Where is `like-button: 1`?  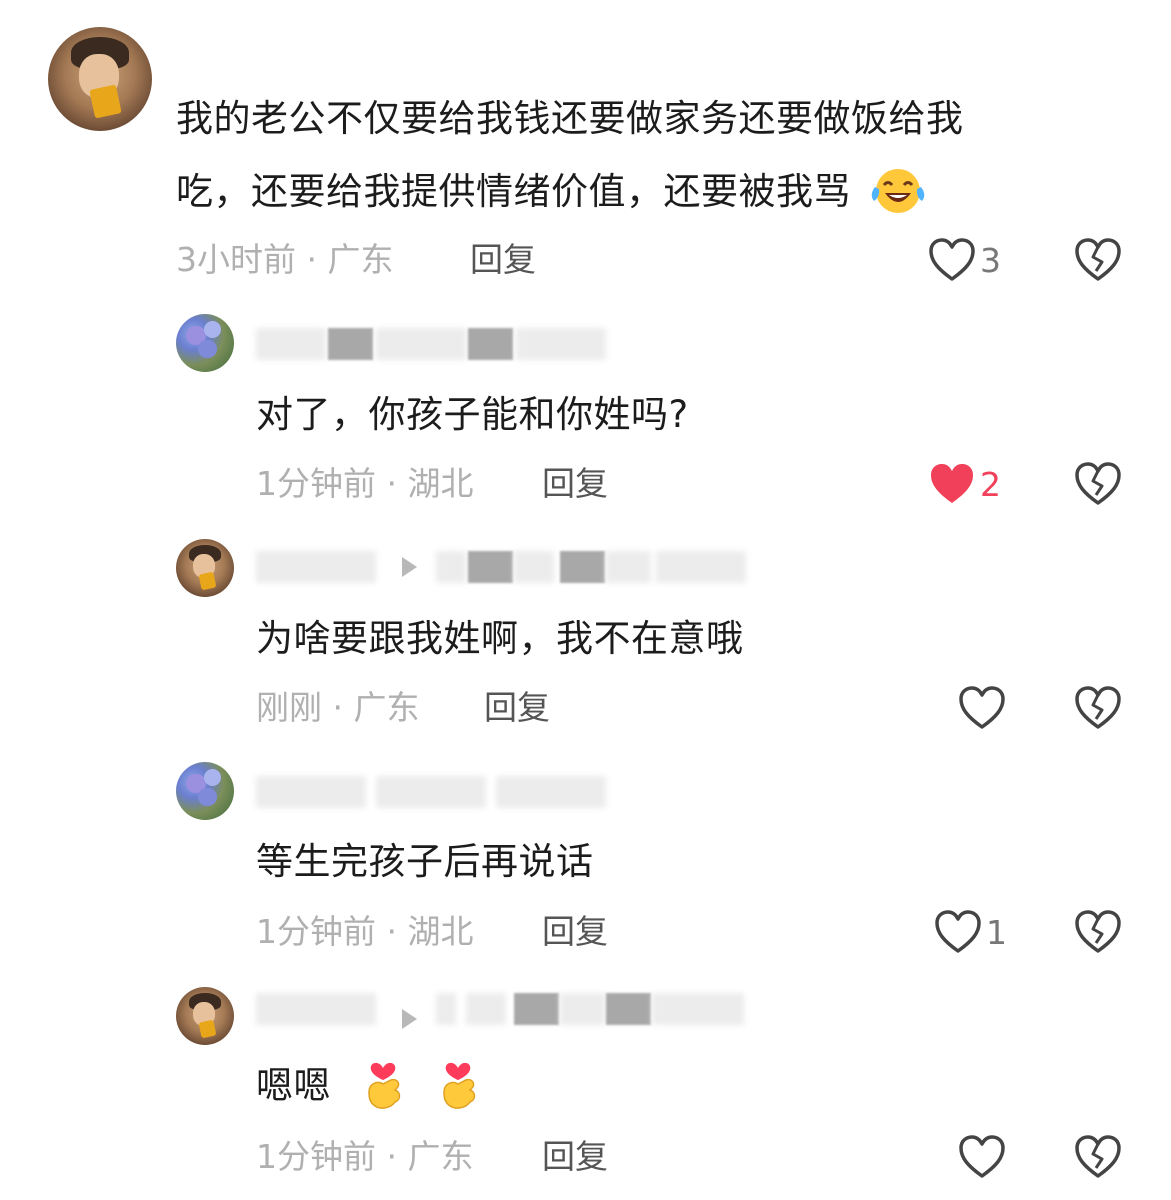 like-button: 1 is located at coordinates (970, 932).